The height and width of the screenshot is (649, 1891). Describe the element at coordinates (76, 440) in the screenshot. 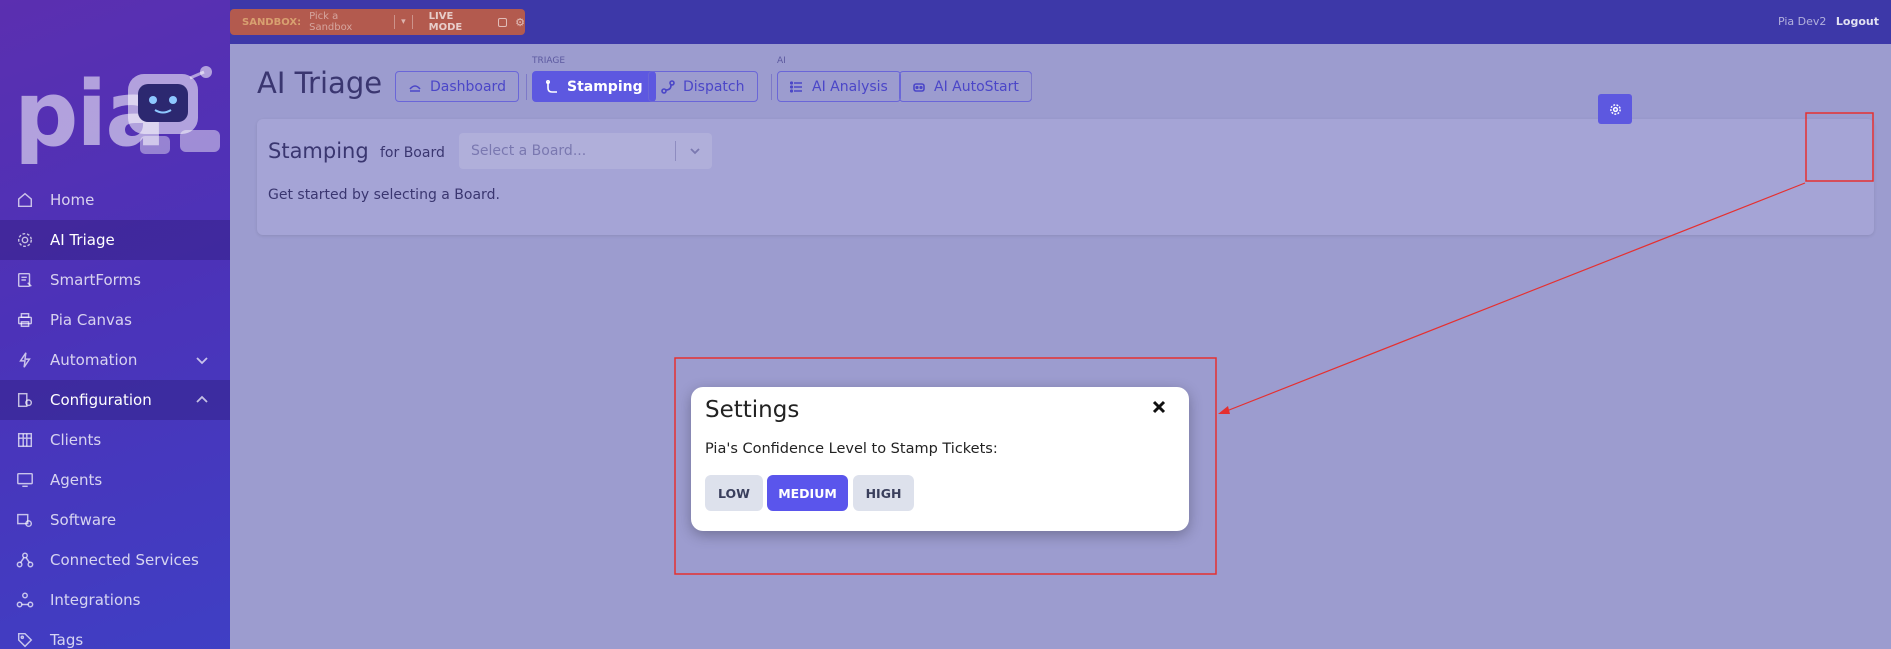

I see `sidebar-item-label: Clients` at that location.